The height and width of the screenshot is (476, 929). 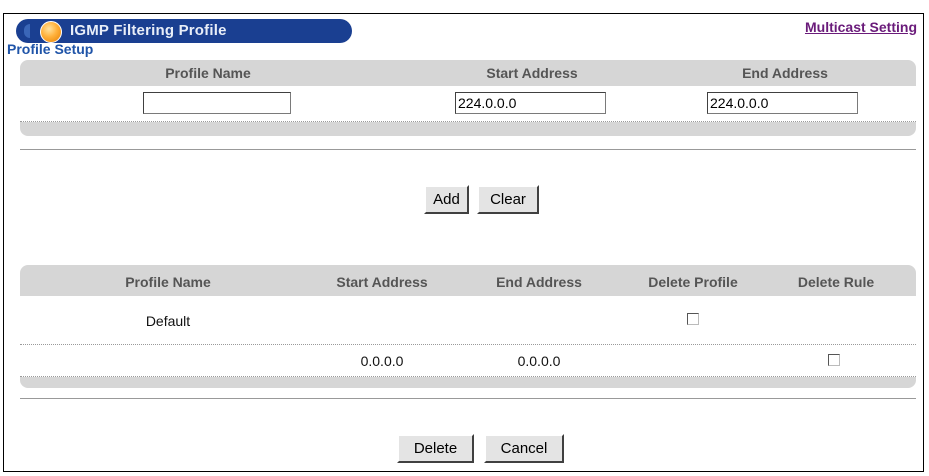 I want to click on column-header-delete-profile: Delete Profile, so click(x=693, y=282).